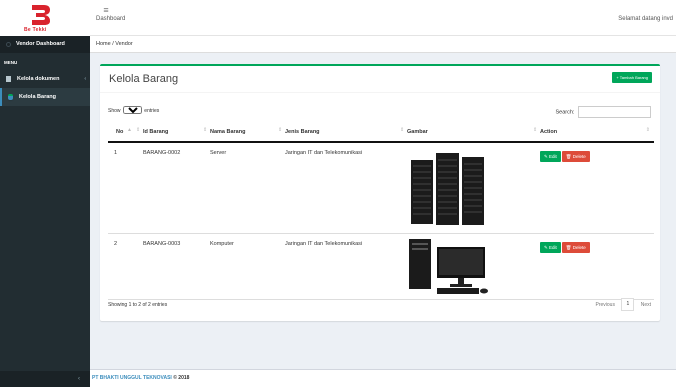 This screenshot has height=387, width=676. Describe the element at coordinates (138, 305) in the screenshot. I see `table-info: Showing 1 to 2 of 2 entries` at that location.